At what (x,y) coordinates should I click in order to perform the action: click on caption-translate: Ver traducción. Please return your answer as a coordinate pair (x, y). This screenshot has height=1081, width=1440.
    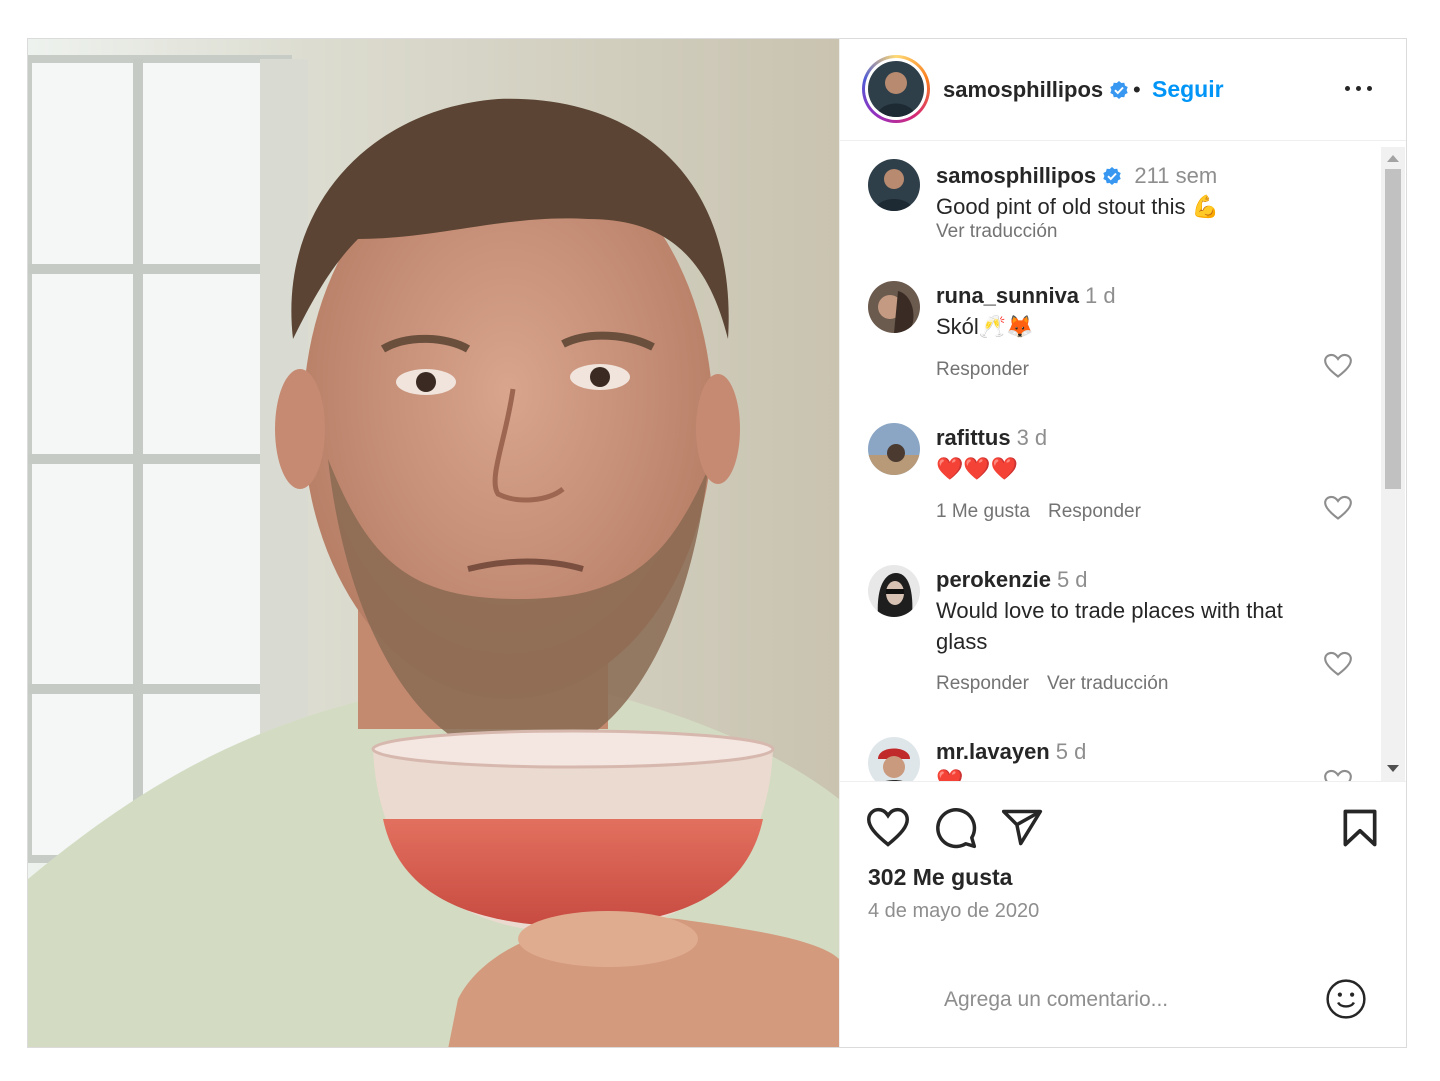
    Looking at the image, I should click on (1005, 232).